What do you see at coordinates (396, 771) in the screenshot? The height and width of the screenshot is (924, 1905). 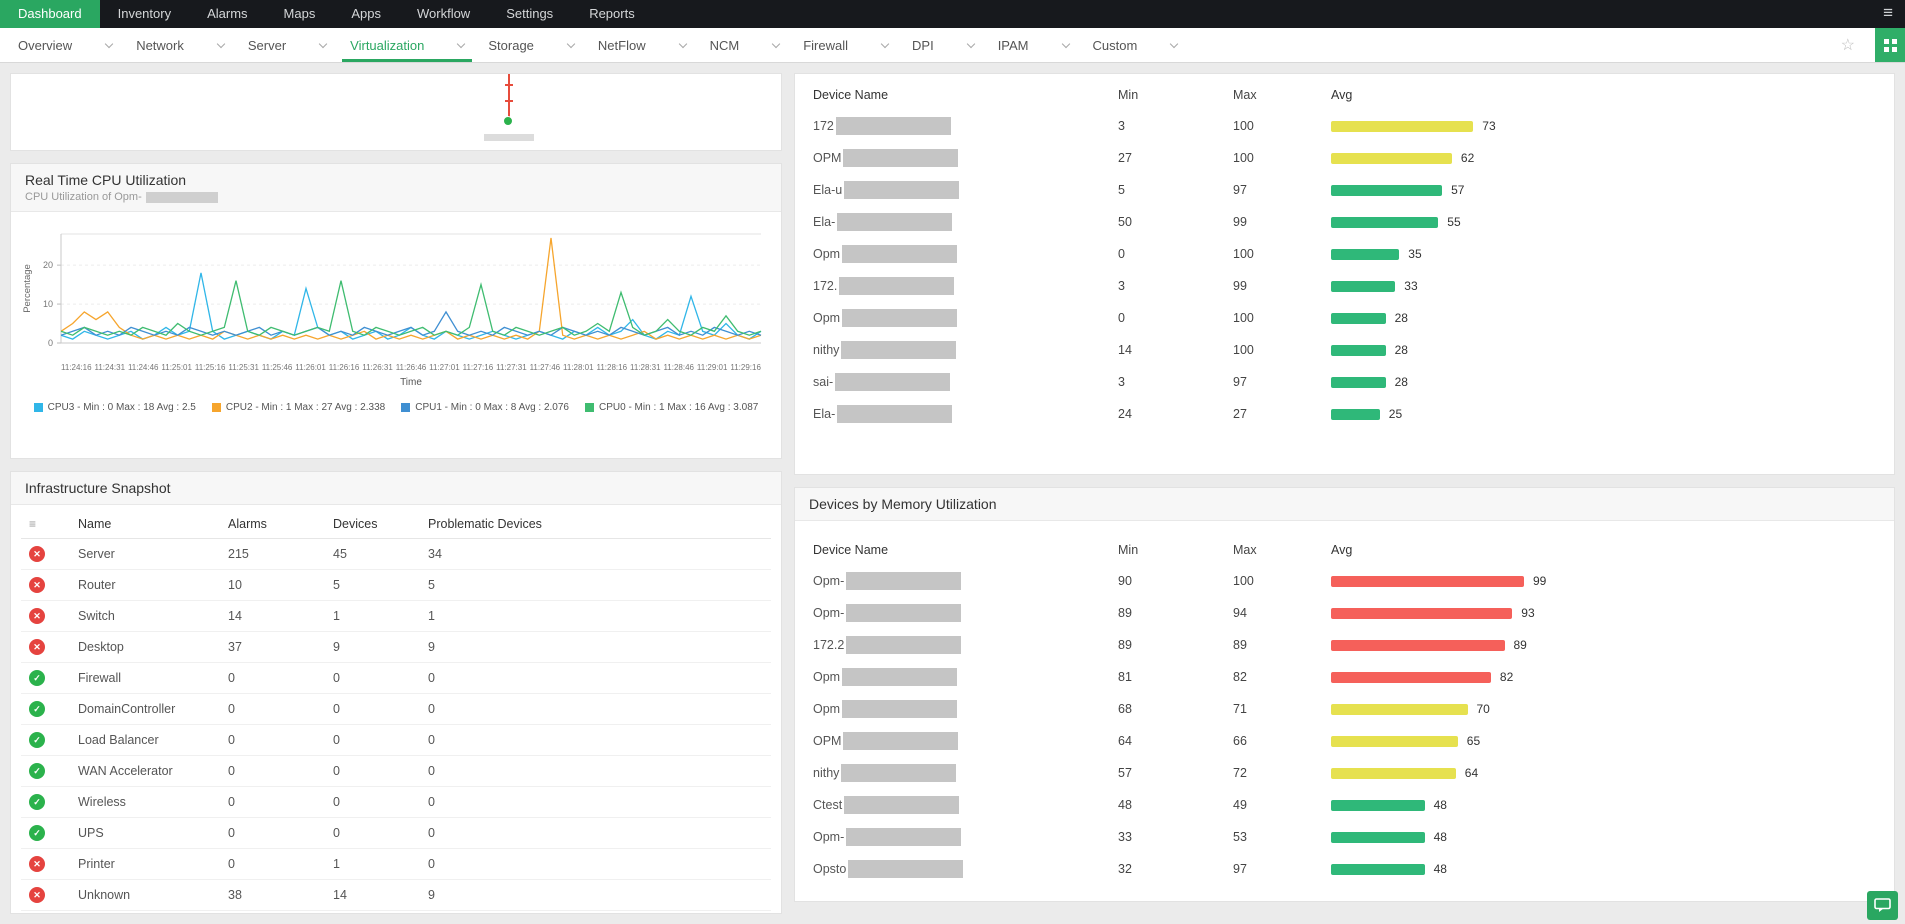 I see `table-row-wan-accelerator: ✓ WAN Accelerator 0 0 0` at bounding box center [396, 771].